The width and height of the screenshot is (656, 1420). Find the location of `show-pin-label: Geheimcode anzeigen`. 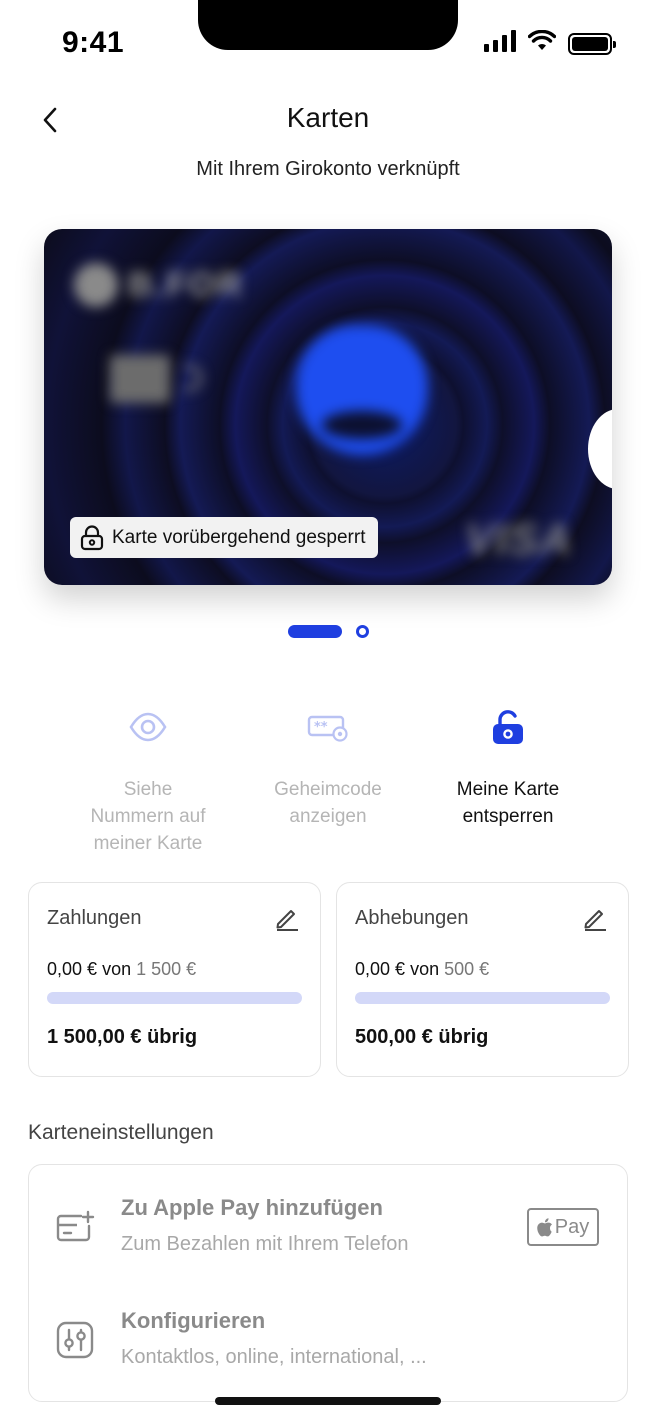

show-pin-label: Geheimcode anzeigen is located at coordinates (328, 803).